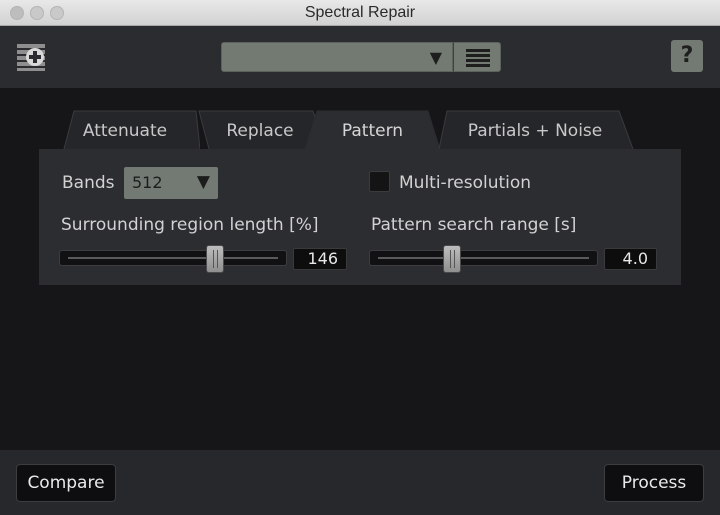 This screenshot has width=720, height=515. I want to click on compare-button: Compare, so click(66, 483).